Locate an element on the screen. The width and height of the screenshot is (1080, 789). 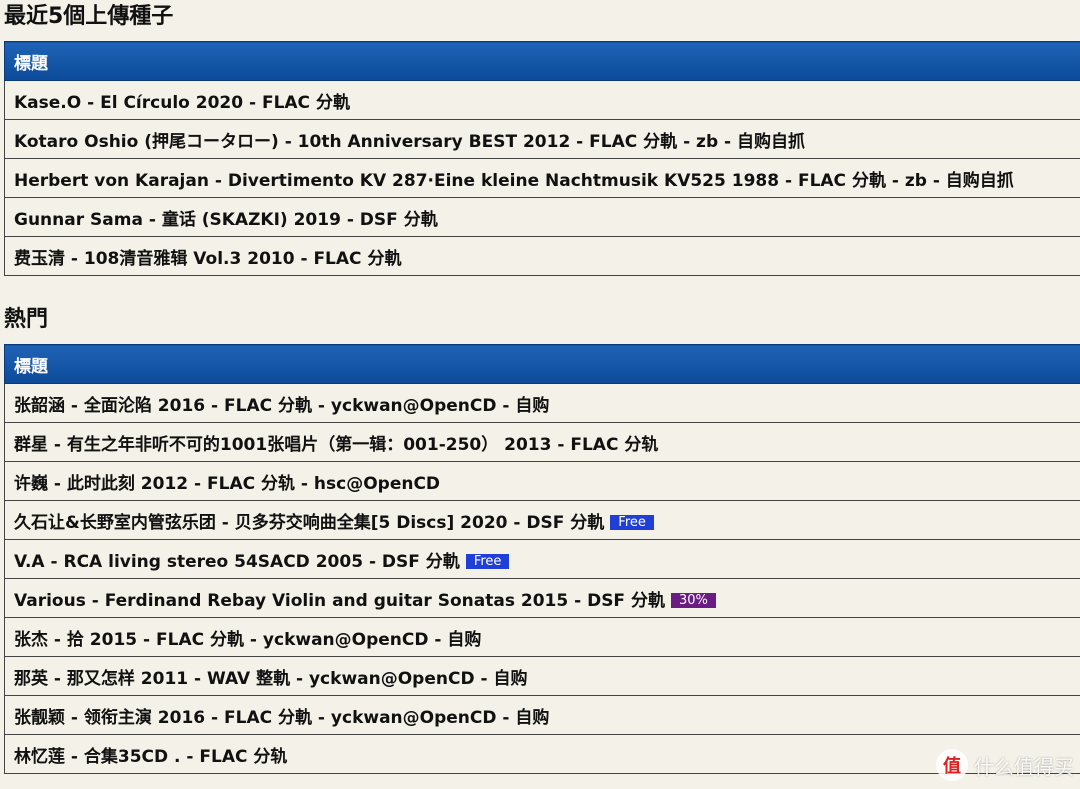
watermark: 值 什么值得买 is located at coordinates (1005, 765).